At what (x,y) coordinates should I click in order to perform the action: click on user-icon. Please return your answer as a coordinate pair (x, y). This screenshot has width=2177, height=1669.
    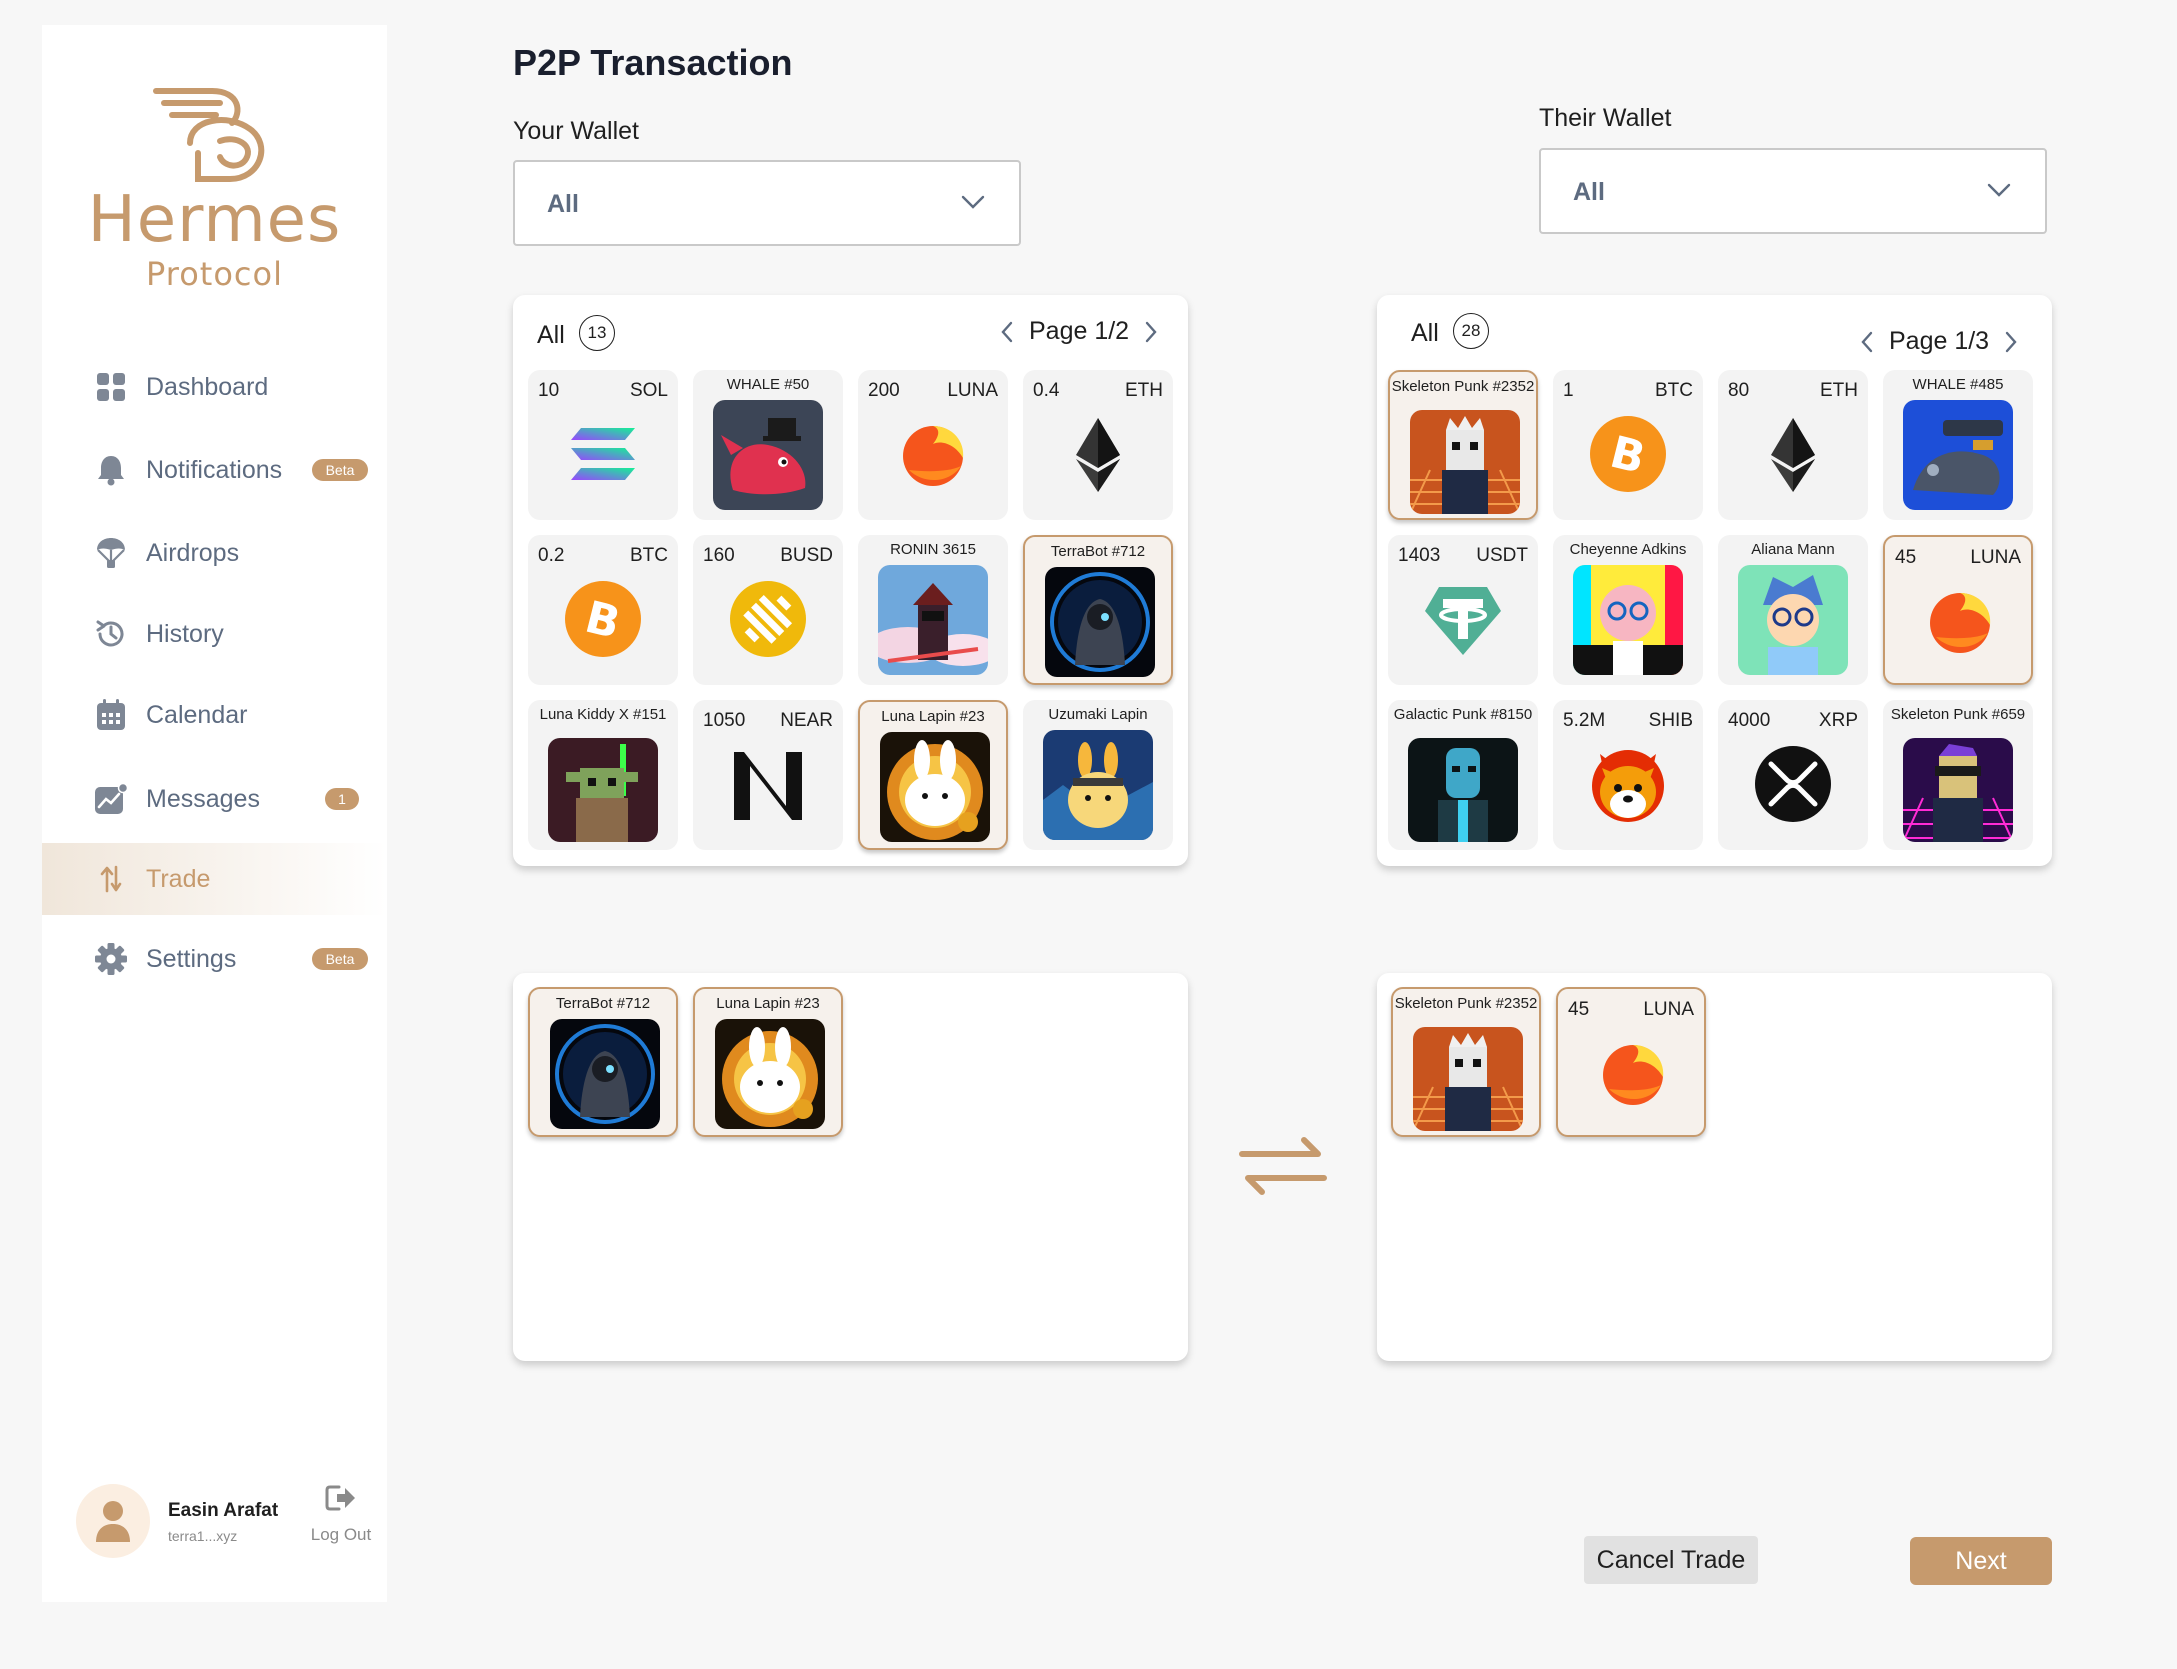
    Looking at the image, I should click on (113, 1521).